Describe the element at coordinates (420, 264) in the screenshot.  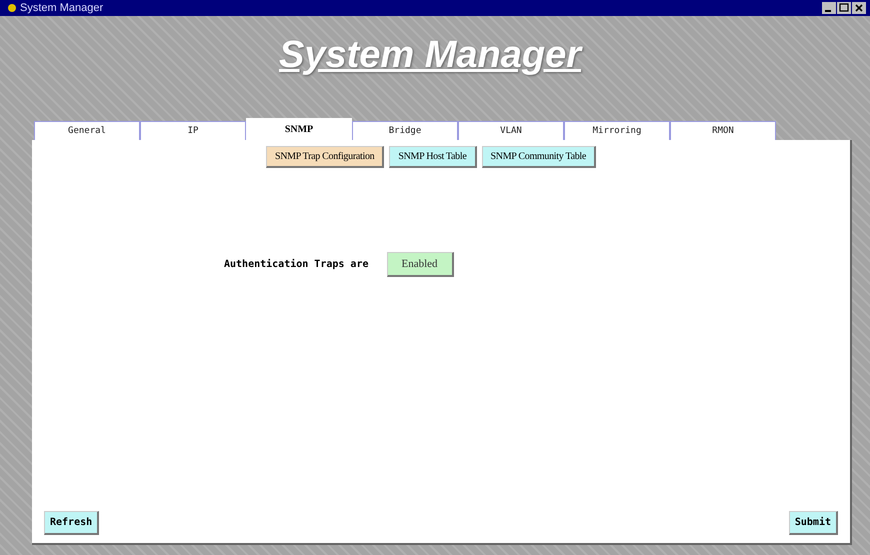
I see `toggle-button: Enabled` at that location.